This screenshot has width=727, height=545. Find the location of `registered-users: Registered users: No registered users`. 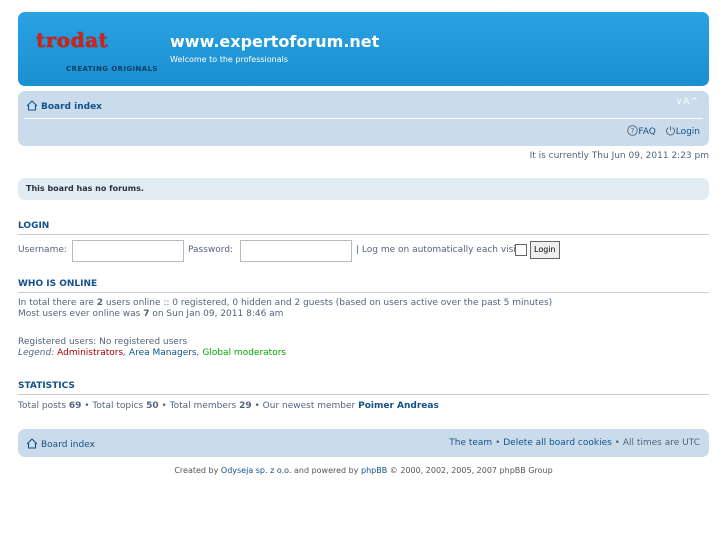

registered-users: Registered users: No registered users is located at coordinates (102, 342).